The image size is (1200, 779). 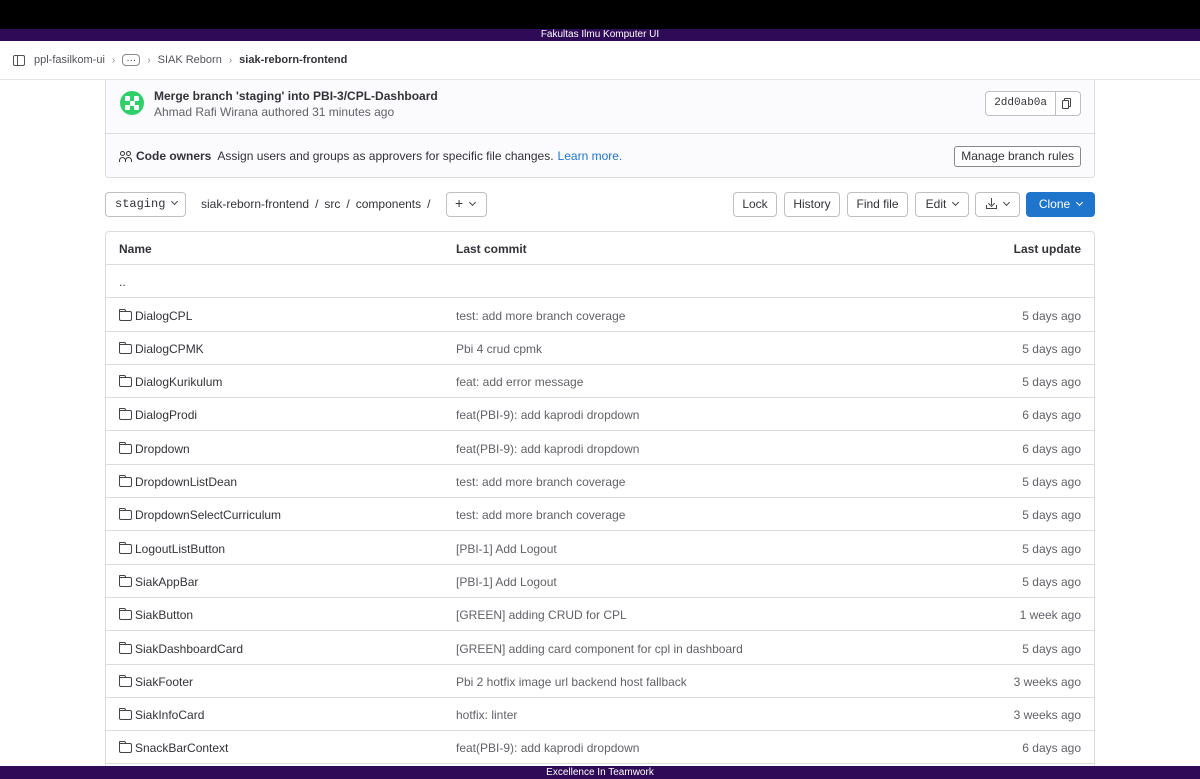 I want to click on footer-bar: Excellence In Teamwork, so click(x=600, y=772).